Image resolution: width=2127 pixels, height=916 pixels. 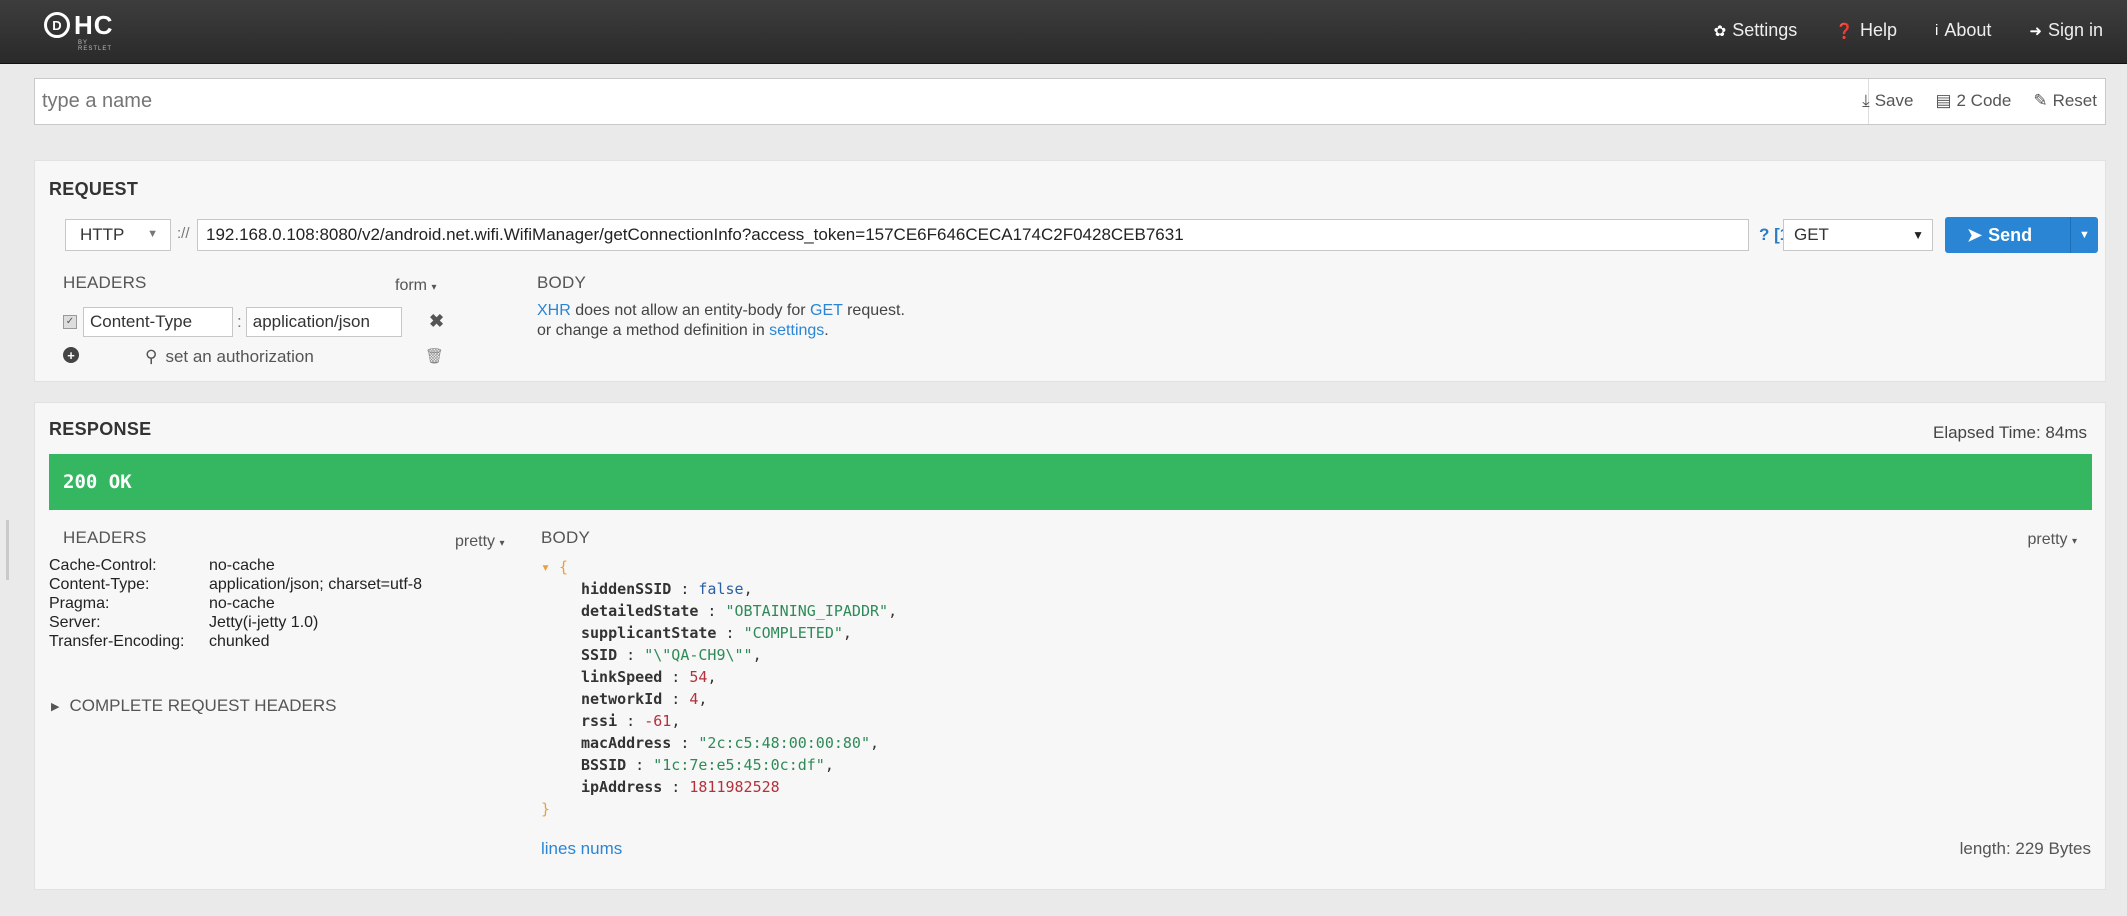 I want to click on headers-pretty-toggle: pretty ▾, so click(x=480, y=542).